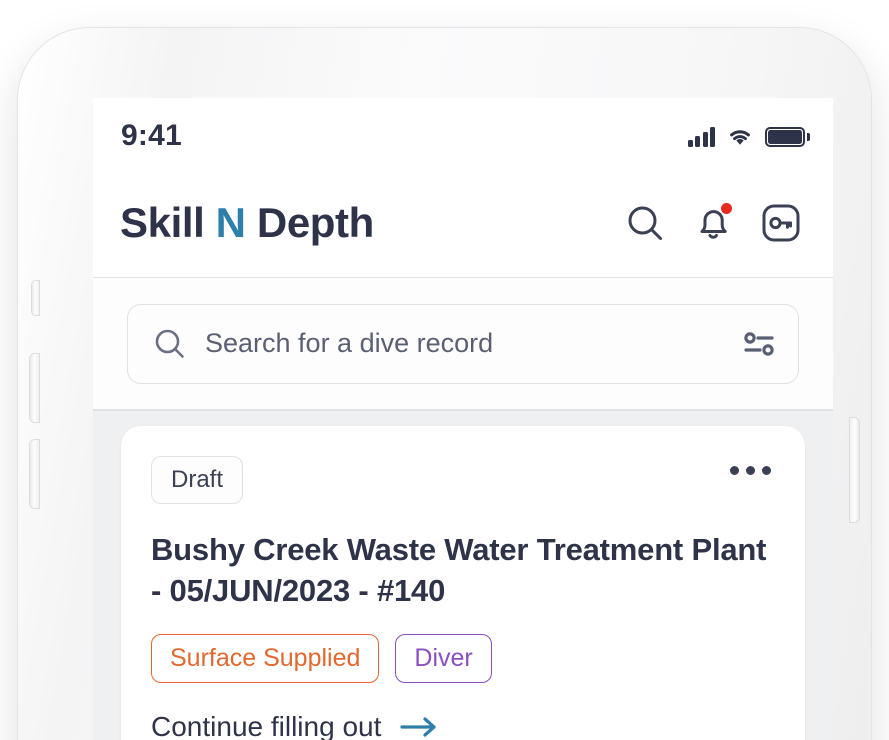  I want to click on status-bar-icons, so click(748, 133).